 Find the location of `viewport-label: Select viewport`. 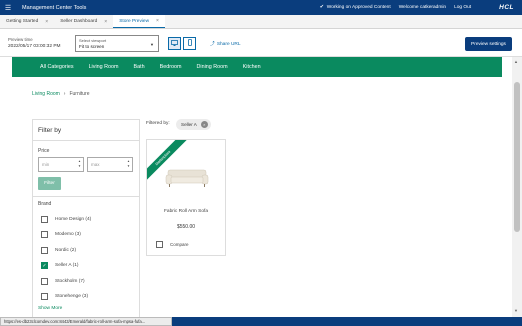

viewport-label: Select viewport is located at coordinates (93, 40).